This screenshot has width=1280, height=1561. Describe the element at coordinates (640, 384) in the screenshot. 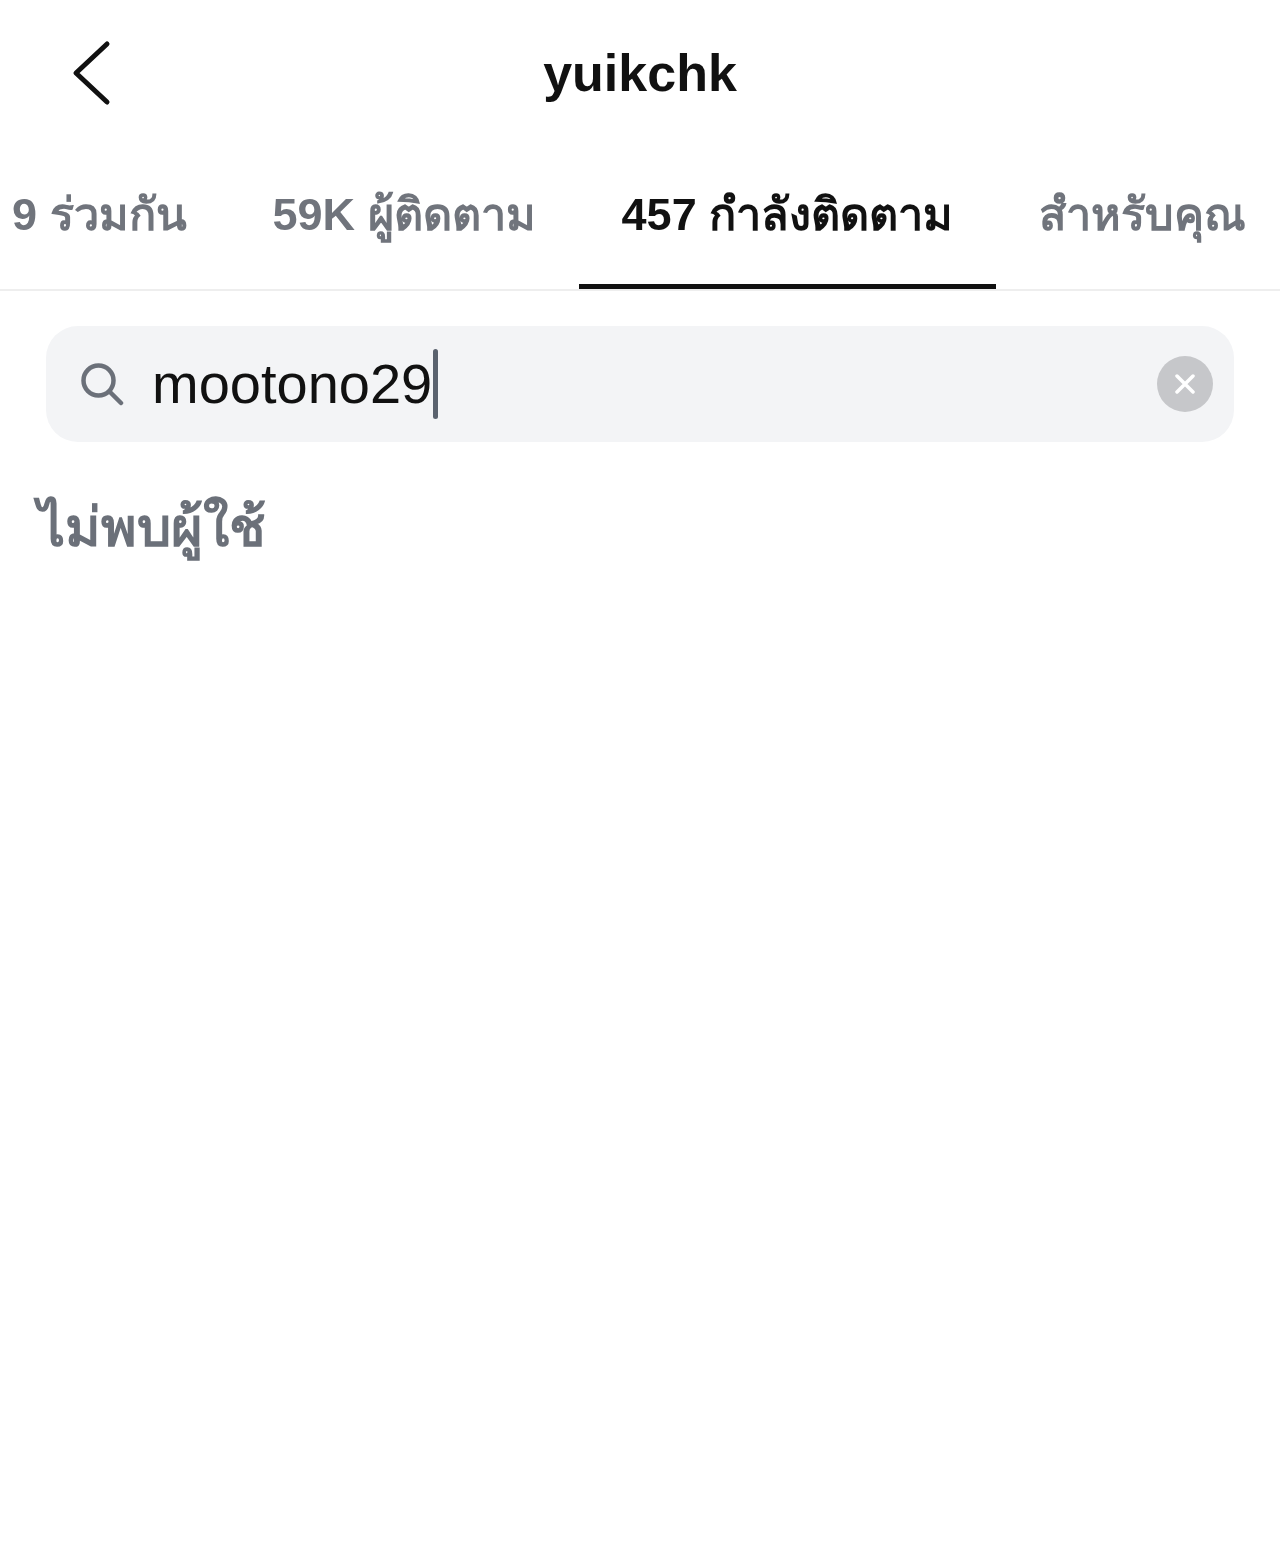

I see `search-field: mootono29` at that location.